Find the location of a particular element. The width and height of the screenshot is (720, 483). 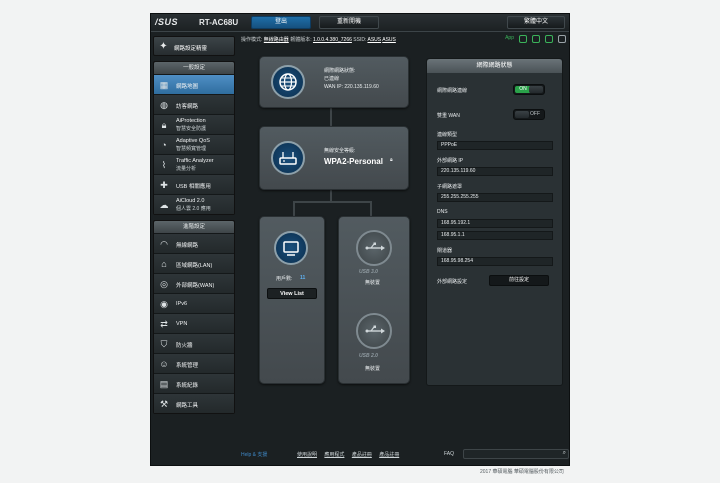

model-name: RT-AC68U is located at coordinates (219, 22).